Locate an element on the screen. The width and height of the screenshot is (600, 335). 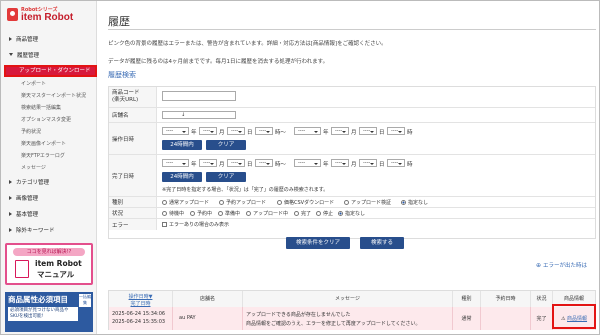
op-from-hour-select: ---- is located at coordinates (264, 131).